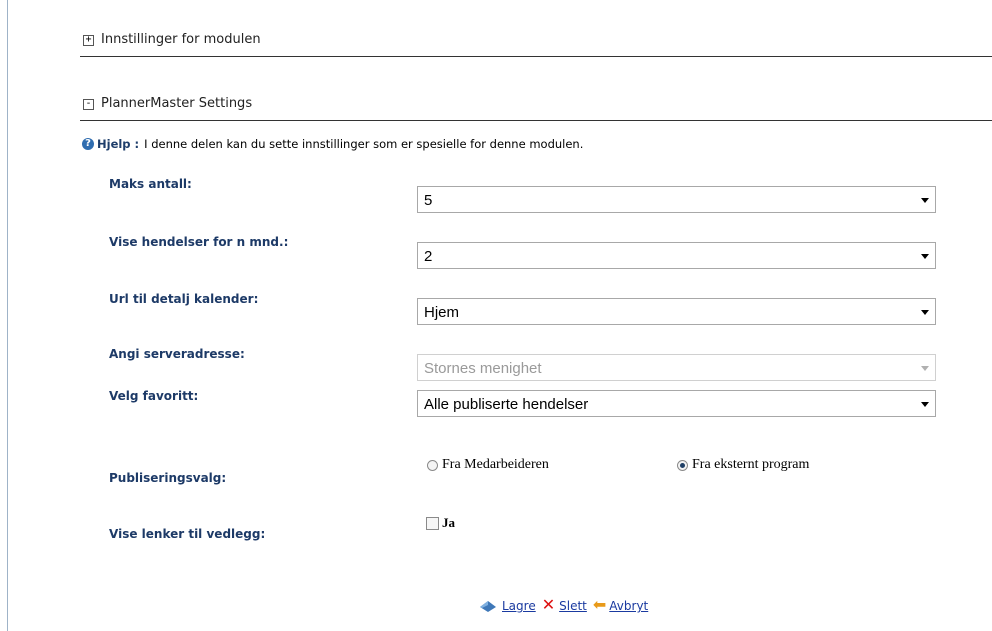 The image size is (992, 631). Describe the element at coordinates (628, 606) in the screenshot. I see `cancel-link: Avbryt` at that location.